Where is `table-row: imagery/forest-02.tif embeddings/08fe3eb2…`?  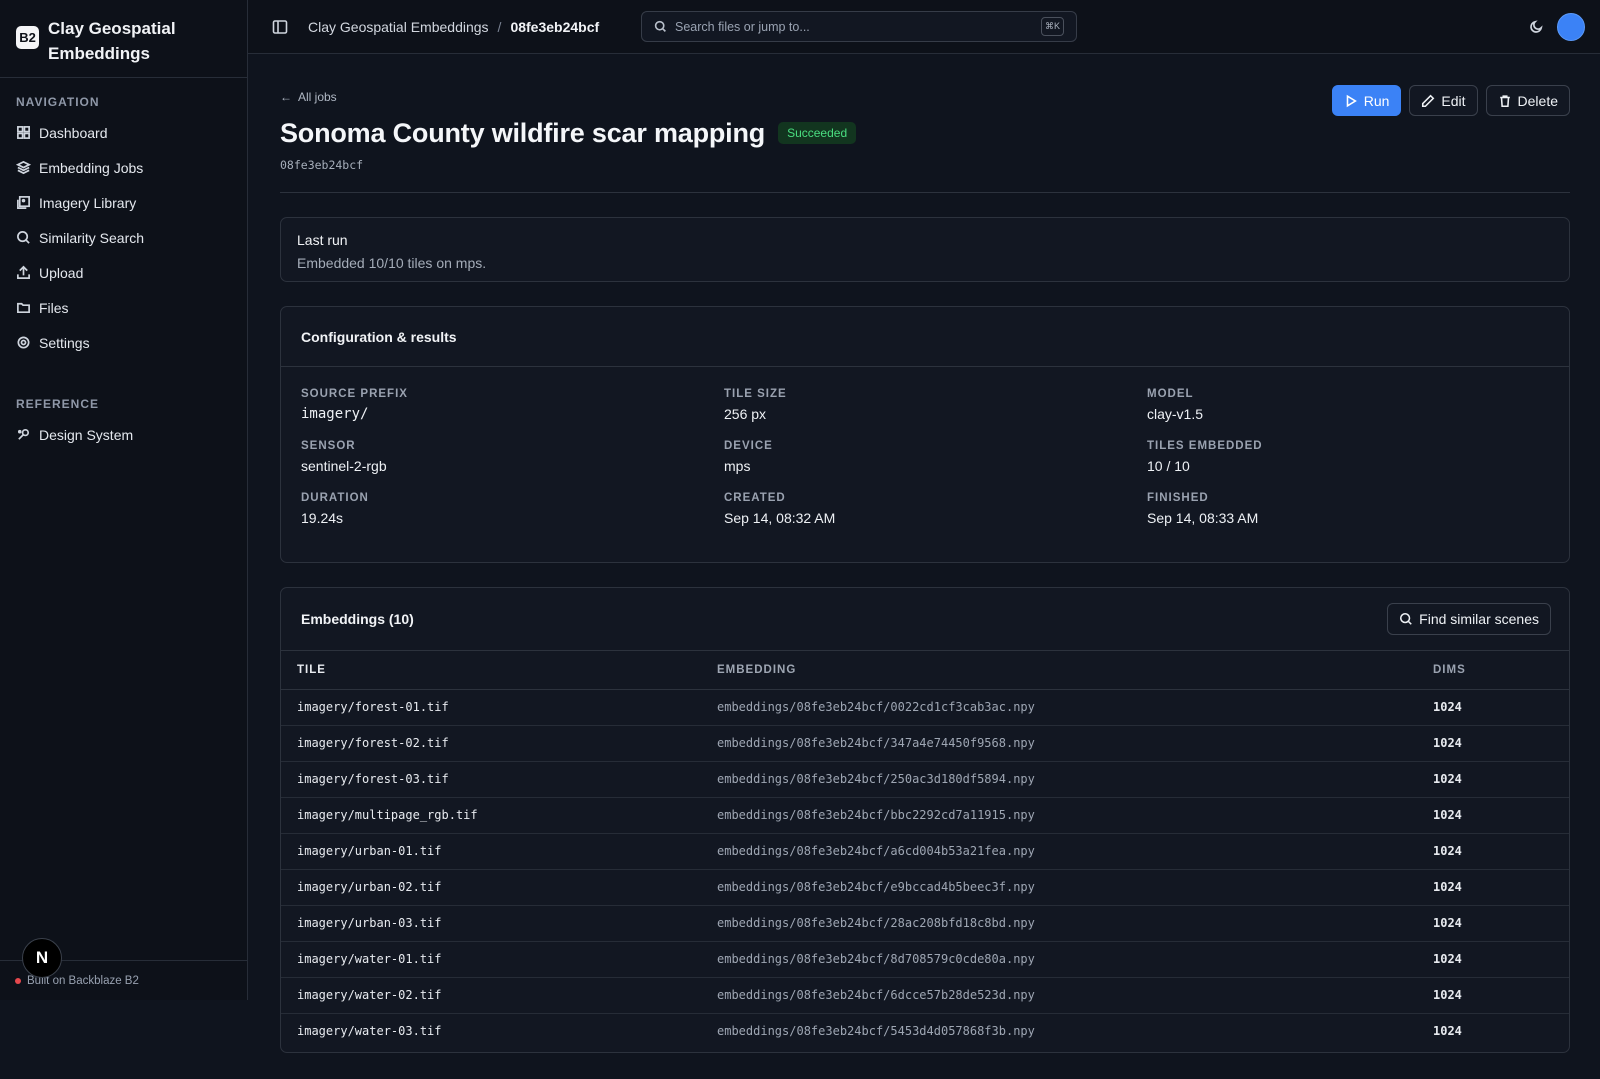
table-row: imagery/forest-02.tif embeddings/08fe3eb2… is located at coordinates (925, 743).